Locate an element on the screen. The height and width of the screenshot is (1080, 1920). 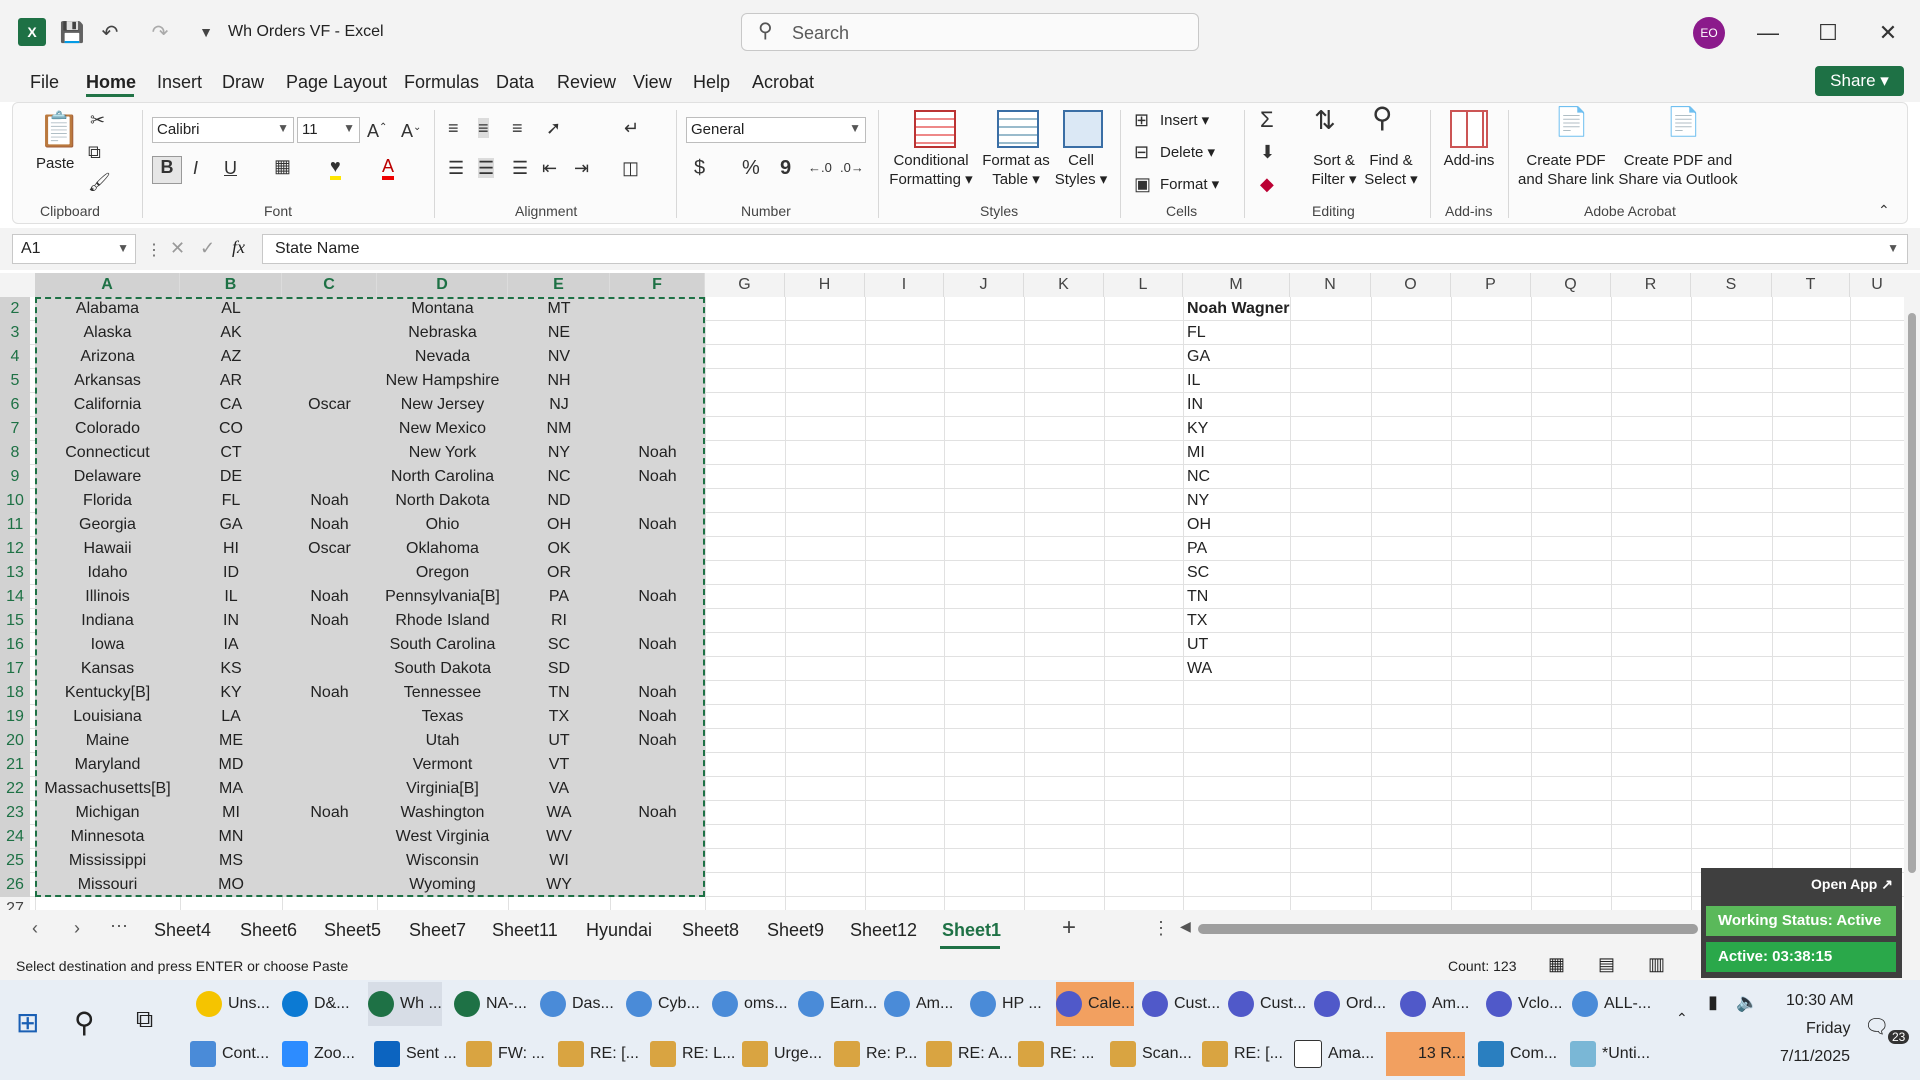
cell-B10: FL is located at coordinates (231, 501).